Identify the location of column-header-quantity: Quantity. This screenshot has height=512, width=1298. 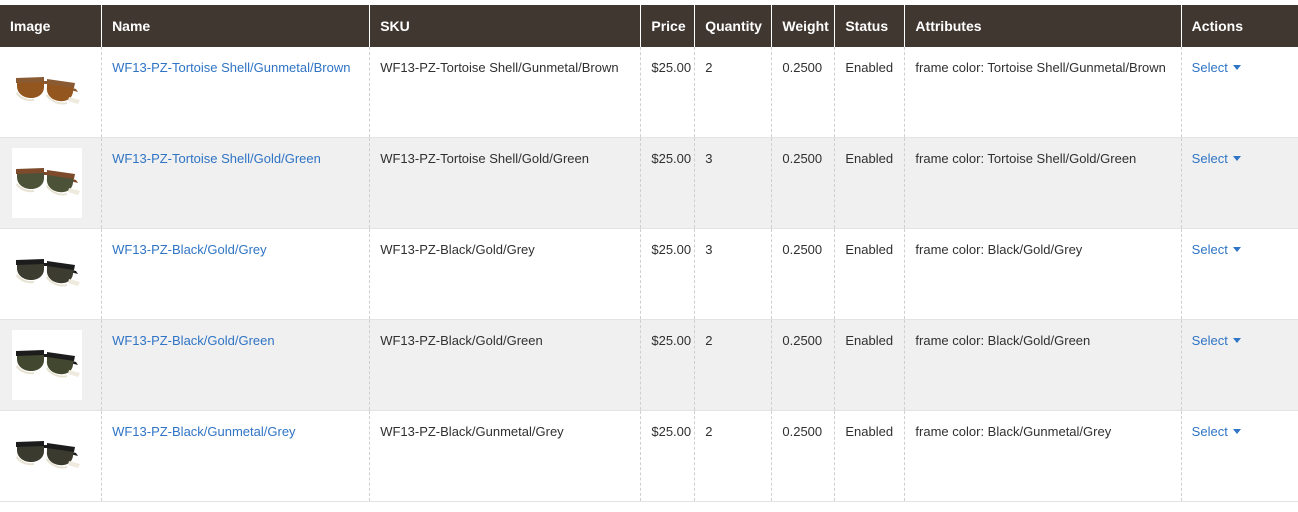
(733, 26).